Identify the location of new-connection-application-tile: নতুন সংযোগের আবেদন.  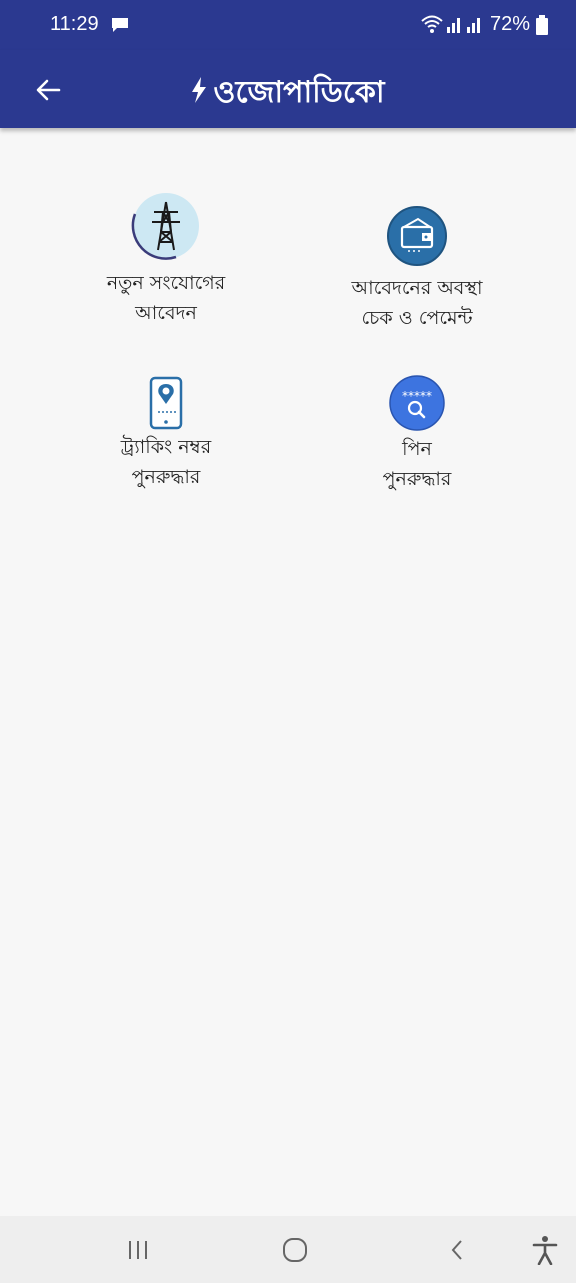
(166, 259).